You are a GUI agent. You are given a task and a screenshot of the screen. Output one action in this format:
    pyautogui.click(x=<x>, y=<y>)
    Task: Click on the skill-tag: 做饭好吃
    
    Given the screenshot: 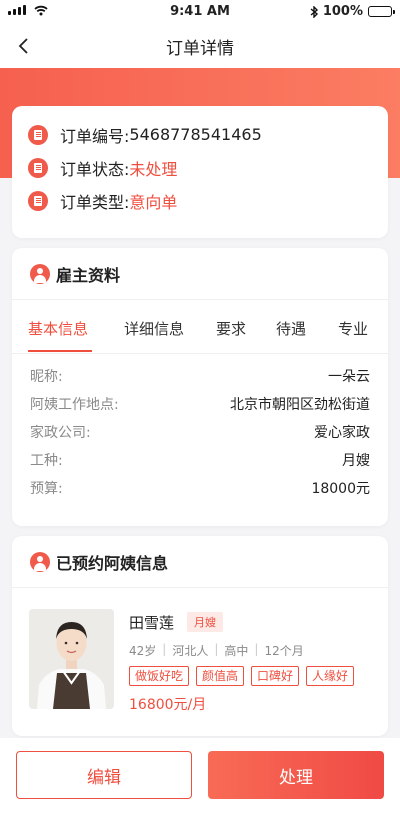 What is the action you would take?
    pyautogui.click(x=159, y=676)
    